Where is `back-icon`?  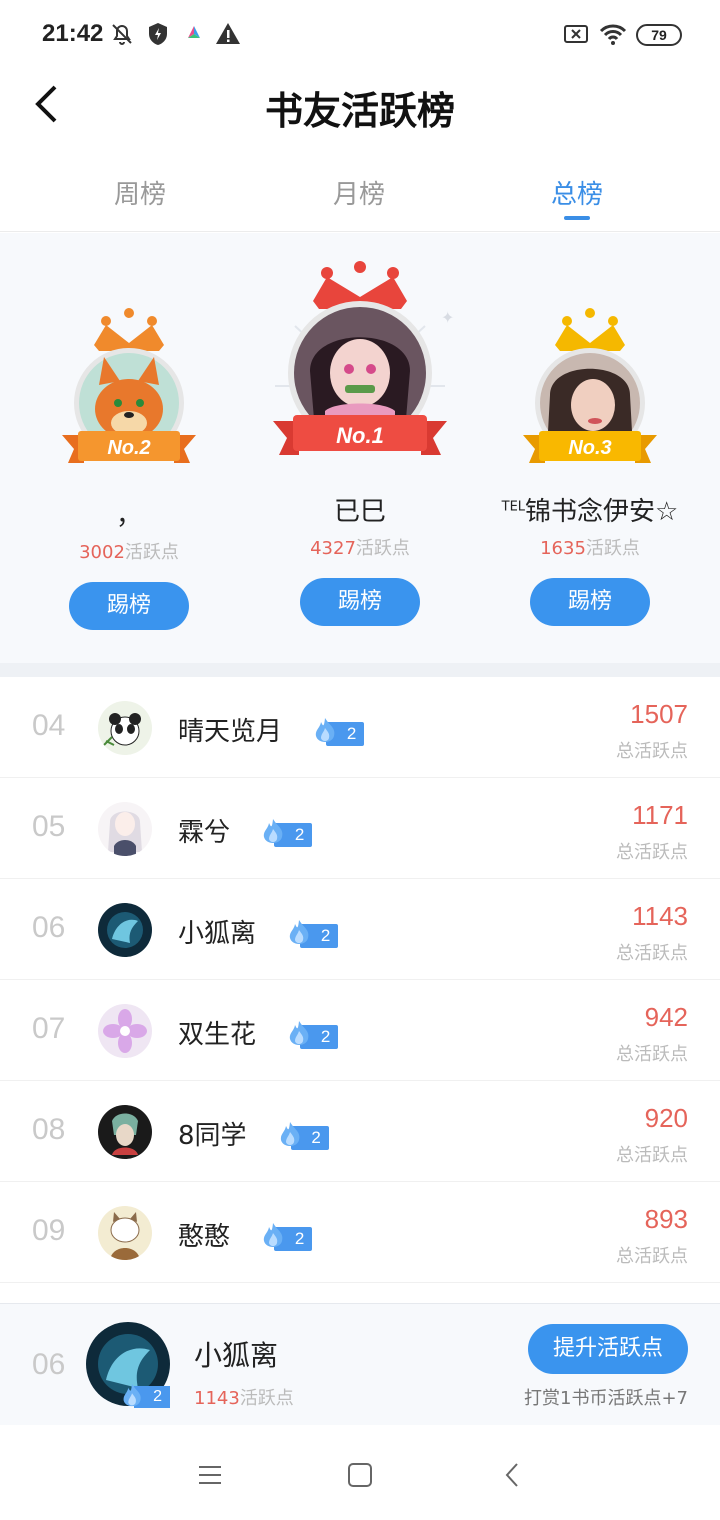 back-icon is located at coordinates (511, 1475).